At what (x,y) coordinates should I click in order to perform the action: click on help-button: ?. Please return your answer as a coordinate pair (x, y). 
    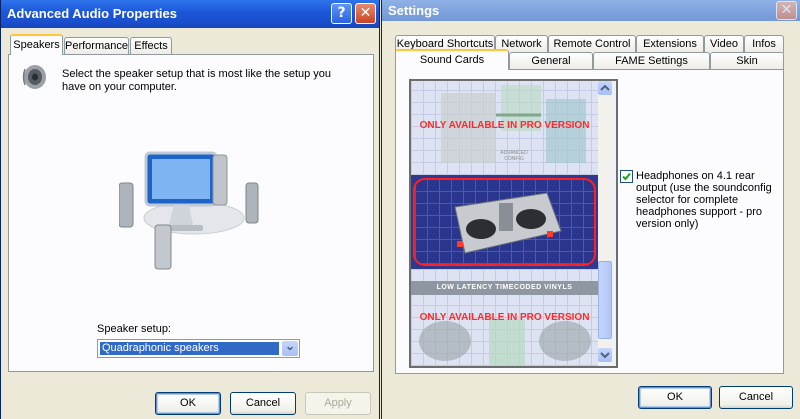
    Looking at the image, I should click on (341, 13).